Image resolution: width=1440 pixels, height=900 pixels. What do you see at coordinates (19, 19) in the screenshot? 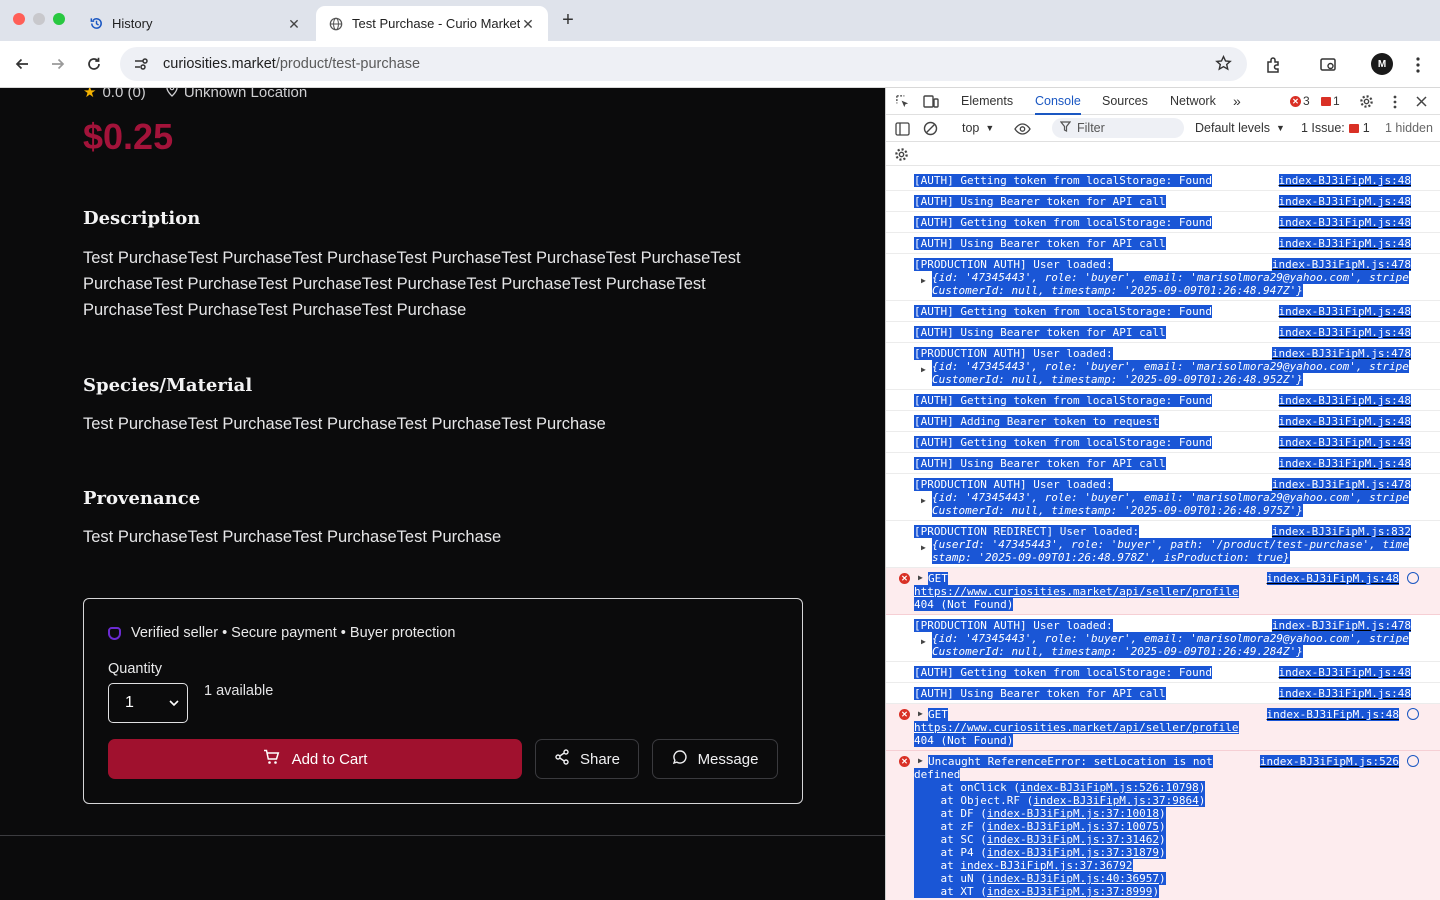
I see `close-window-button` at bounding box center [19, 19].